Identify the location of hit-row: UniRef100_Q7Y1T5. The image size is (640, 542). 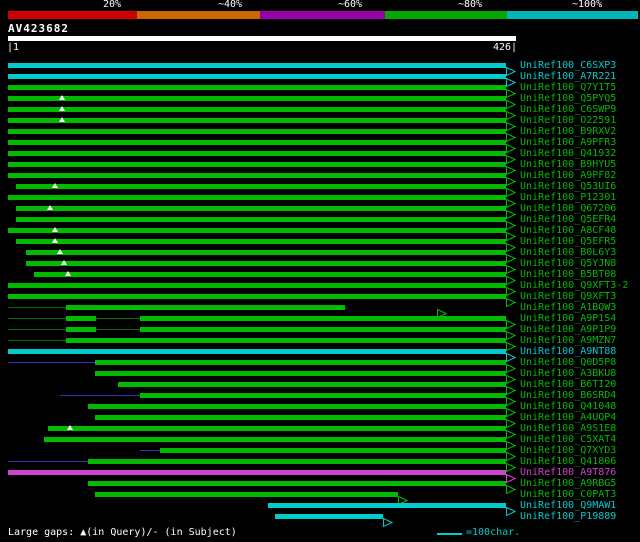
(320, 90).